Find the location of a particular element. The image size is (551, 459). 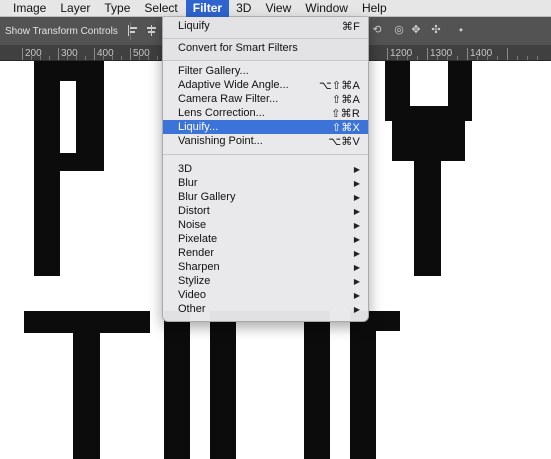

menu-type: Type is located at coordinates (117, 8).